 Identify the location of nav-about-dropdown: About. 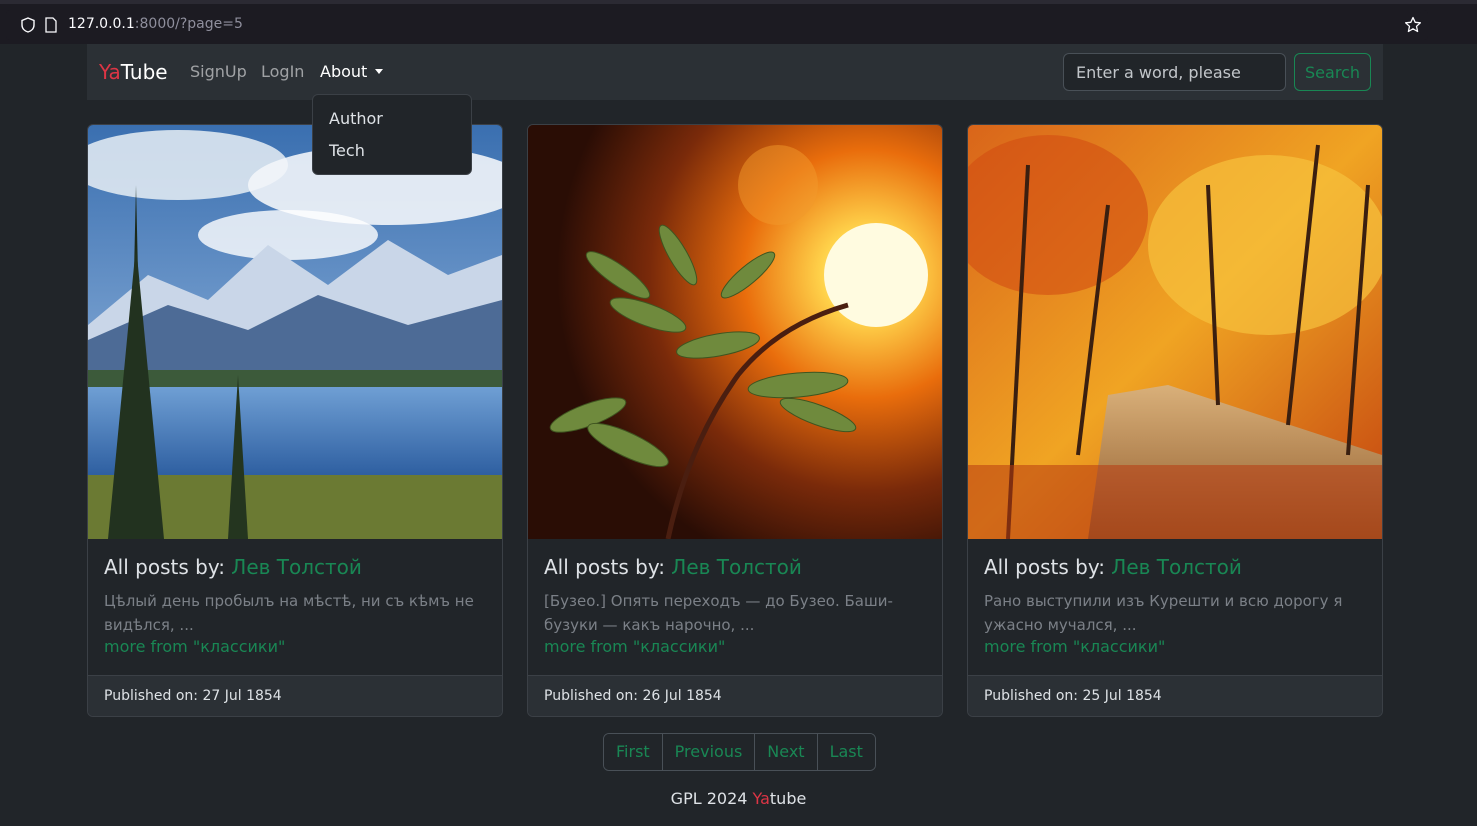
(352, 71).